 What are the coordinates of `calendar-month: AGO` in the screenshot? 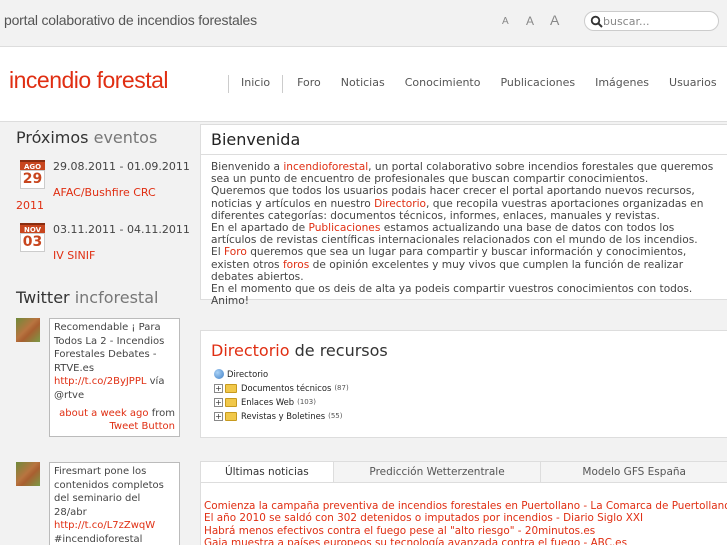 It's located at (32, 165).